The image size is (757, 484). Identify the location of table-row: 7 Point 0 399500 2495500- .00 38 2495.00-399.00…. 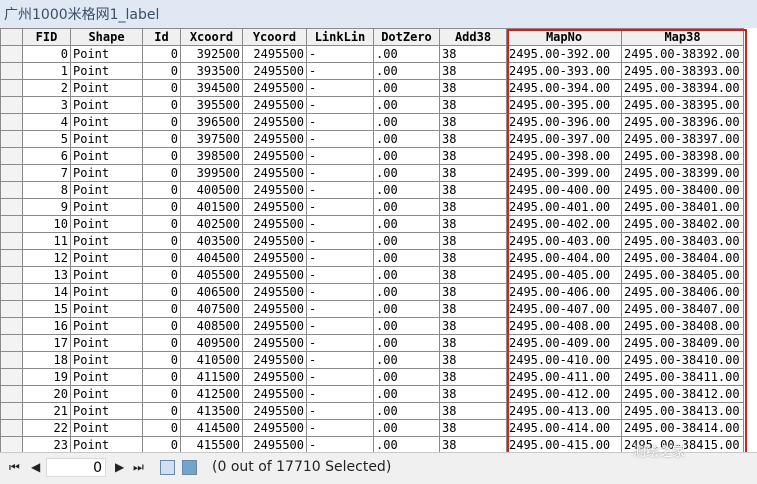
(372, 173).